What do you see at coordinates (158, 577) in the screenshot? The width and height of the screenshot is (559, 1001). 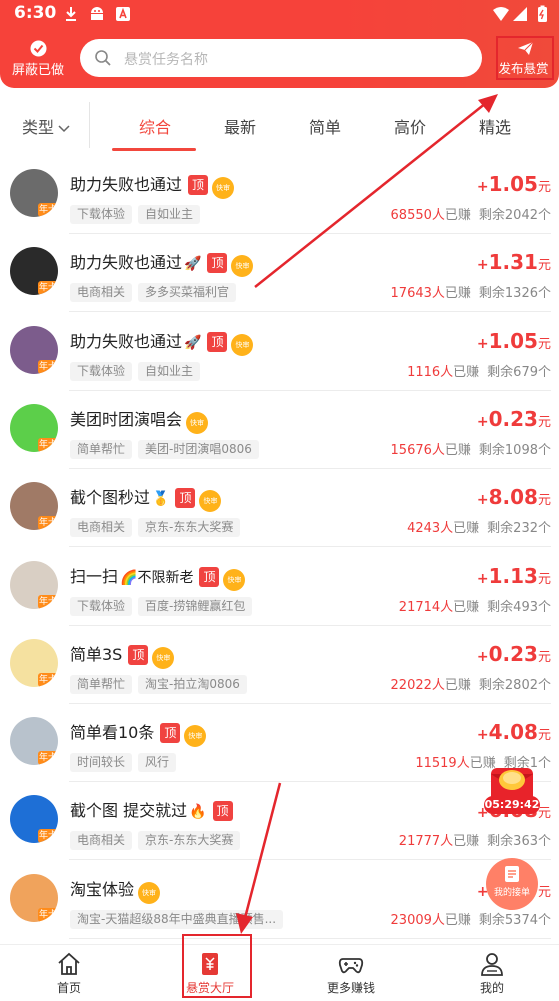 I see `task-title: 扫一扫 🌈不限新老顶快审` at bounding box center [158, 577].